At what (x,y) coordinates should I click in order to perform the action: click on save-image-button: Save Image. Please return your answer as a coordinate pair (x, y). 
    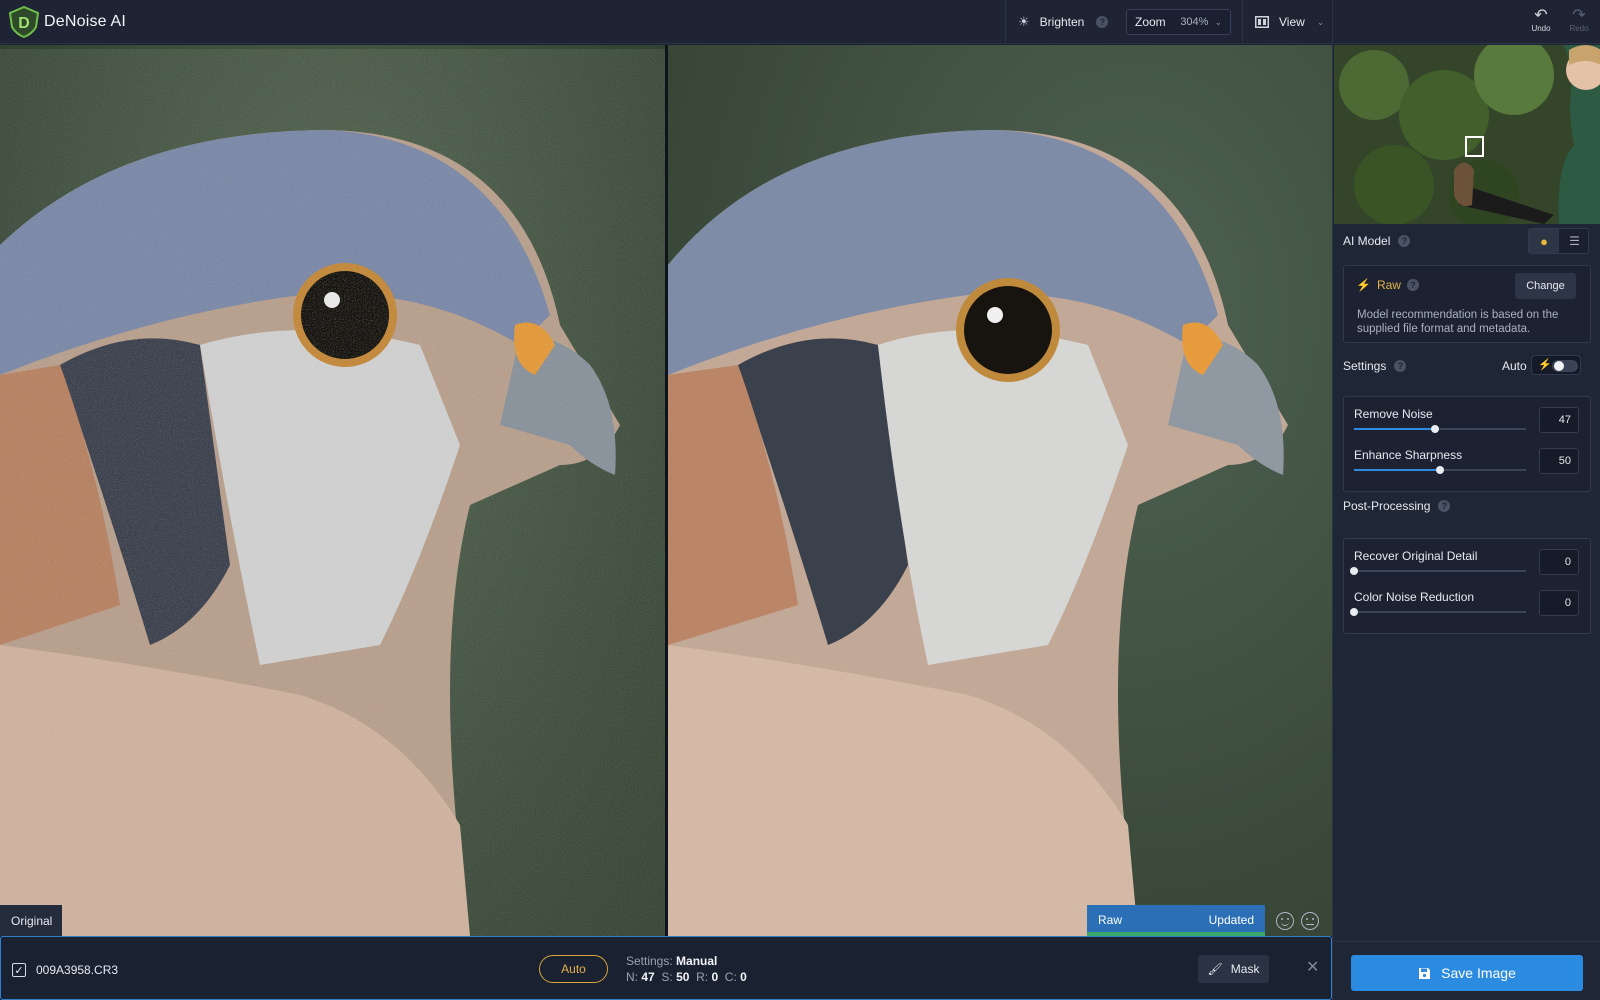
    Looking at the image, I should click on (1467, 973).